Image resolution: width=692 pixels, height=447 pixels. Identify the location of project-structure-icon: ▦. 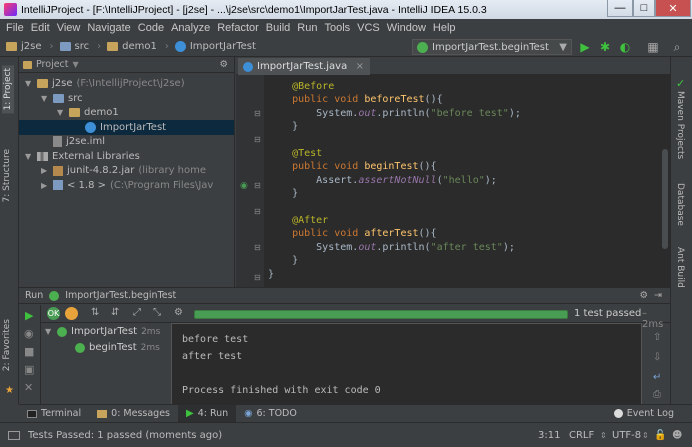
(653, 47).